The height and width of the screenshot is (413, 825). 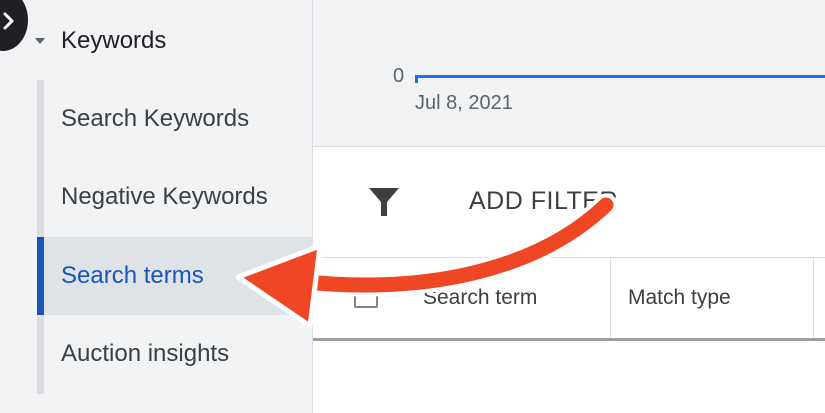 I want to click on column-header-label: Match type, so click(x=679, y=297).